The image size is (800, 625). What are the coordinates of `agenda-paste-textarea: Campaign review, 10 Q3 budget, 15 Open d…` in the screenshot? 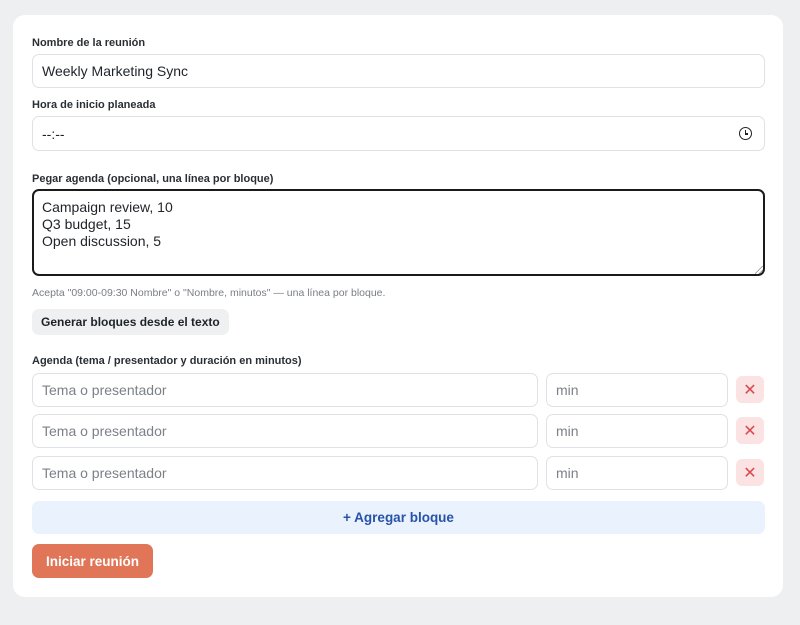 It's located at (398, 232).